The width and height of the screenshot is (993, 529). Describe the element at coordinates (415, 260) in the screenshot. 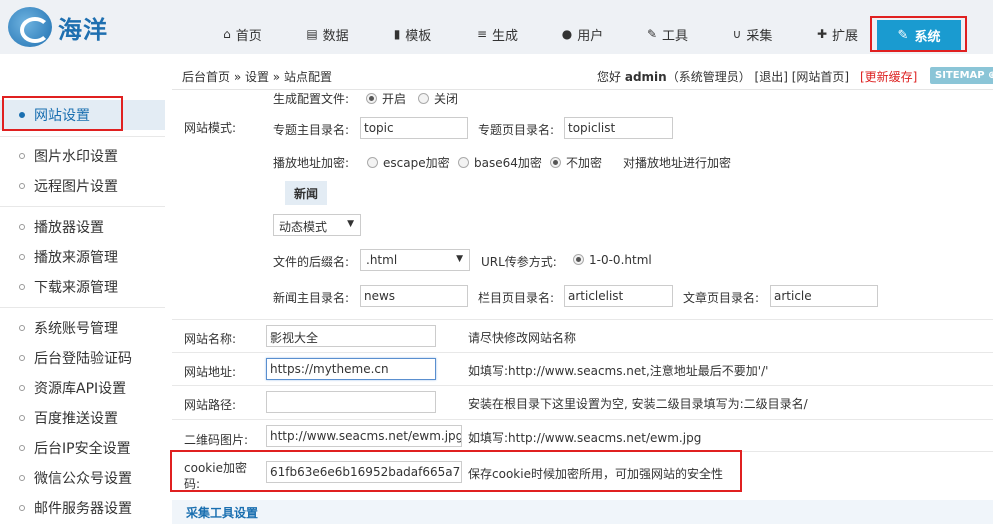

I see `suffix-select: .html ▼` at that location.